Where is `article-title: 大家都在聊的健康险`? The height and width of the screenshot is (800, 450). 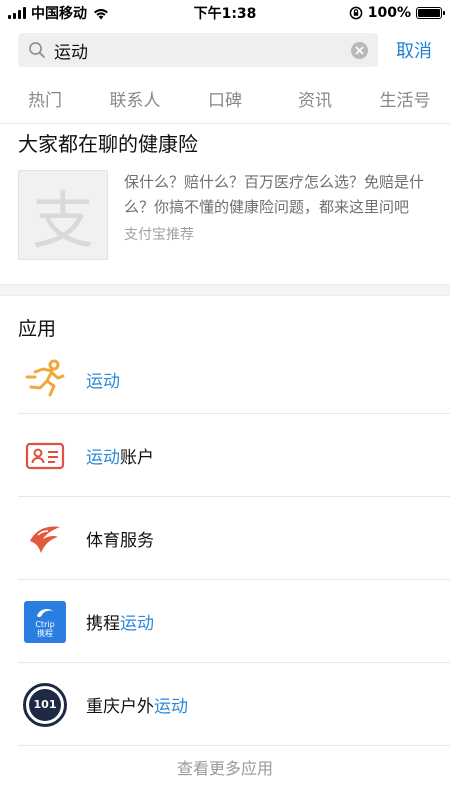 article-title: 大家都在聊的健康险 is located at coordinates (108, 144).